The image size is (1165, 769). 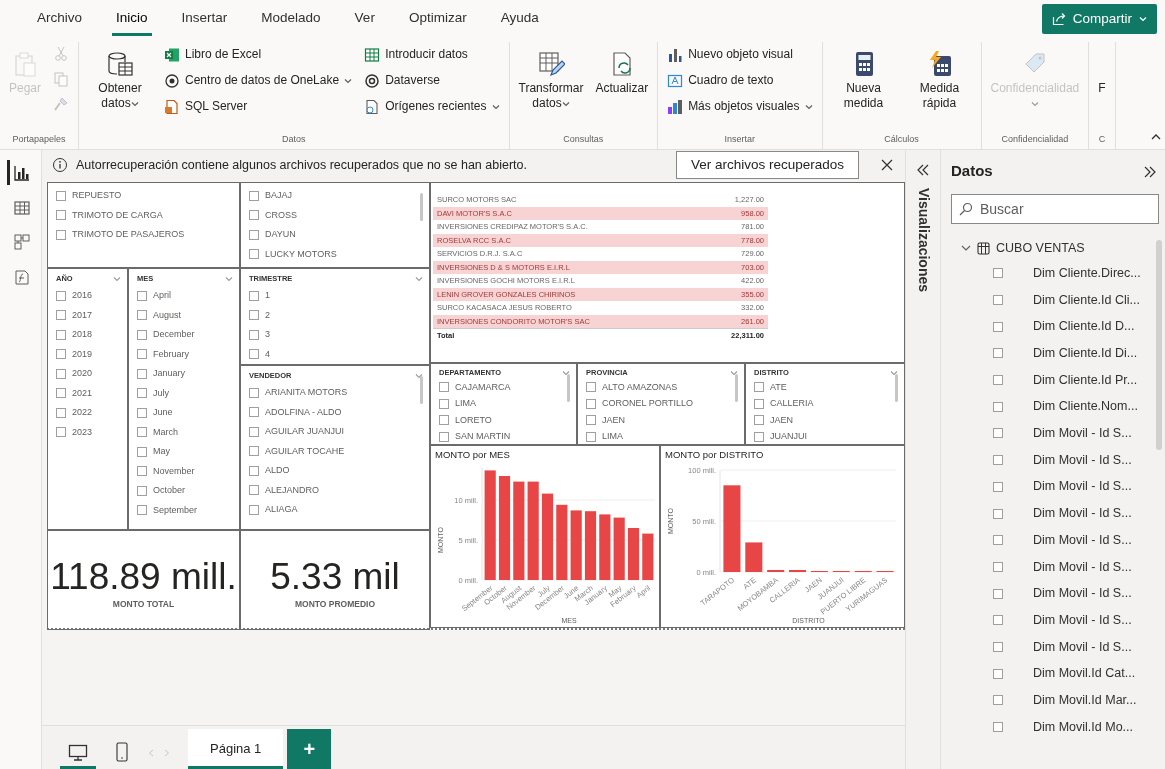 I want to click on slicer-option: January, so click(x=161, y=374).